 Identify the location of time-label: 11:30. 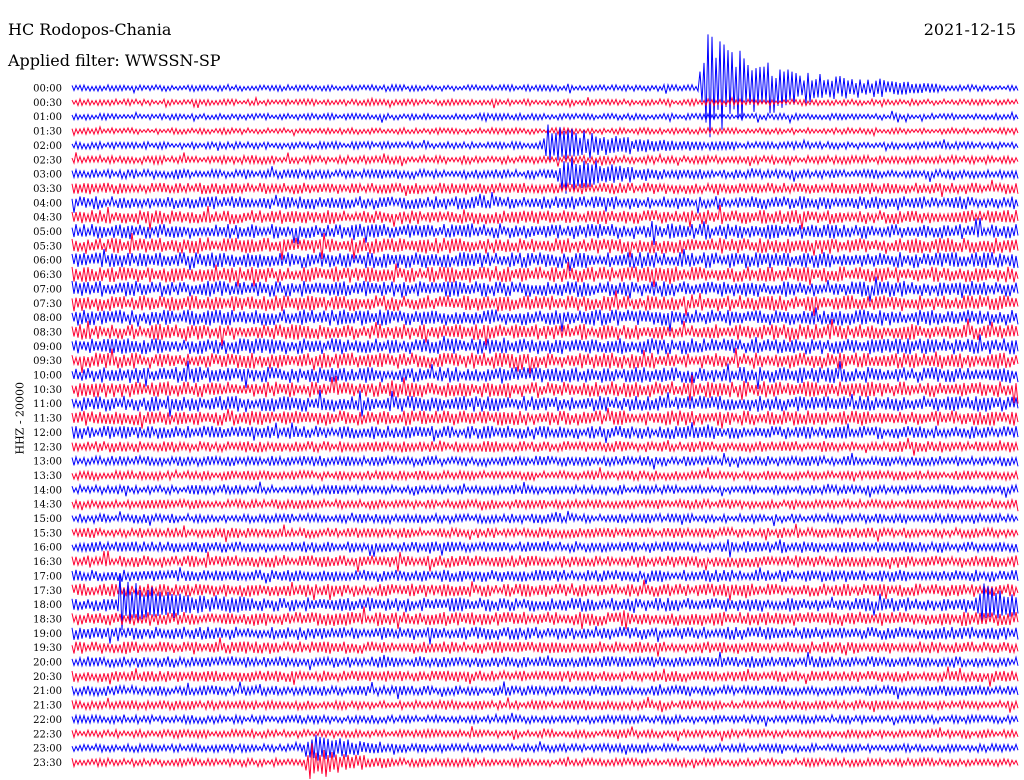
(47, 419).